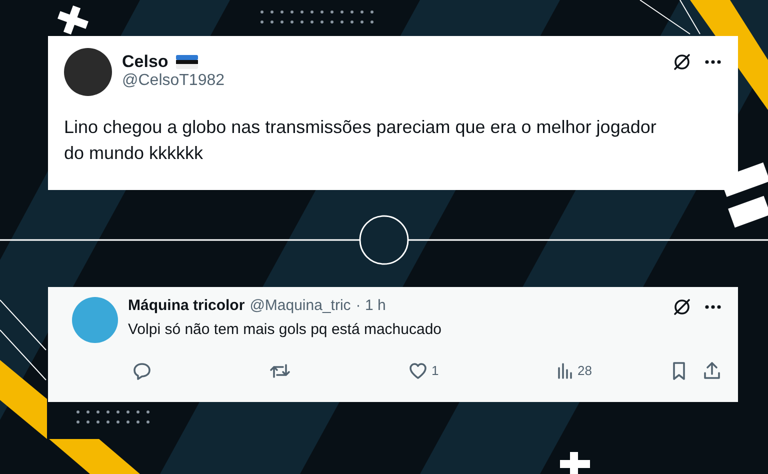 This screenshot has height=474, width=768. I want to click on plus-shape-drawing, so click(575, 463).